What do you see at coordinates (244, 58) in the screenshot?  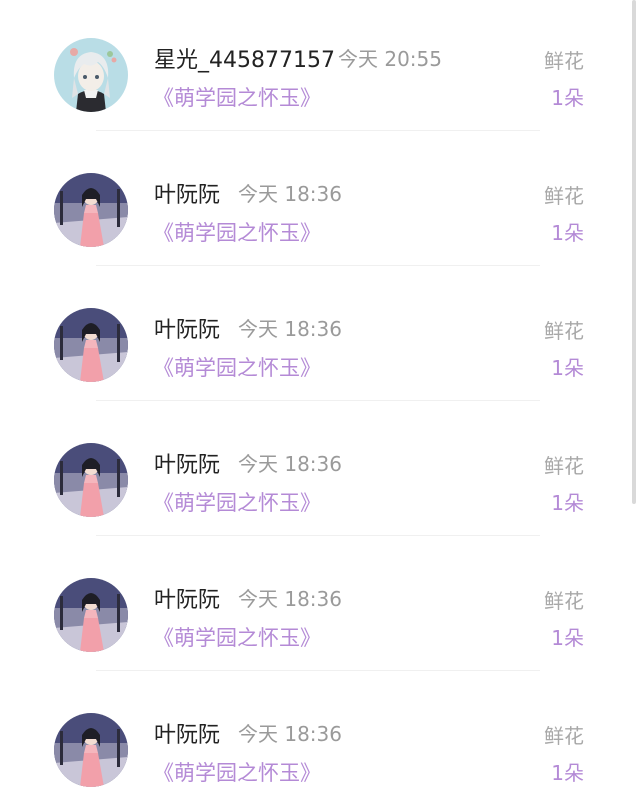 I see `username: 星光_445877157` at bounding box center [244, 58].